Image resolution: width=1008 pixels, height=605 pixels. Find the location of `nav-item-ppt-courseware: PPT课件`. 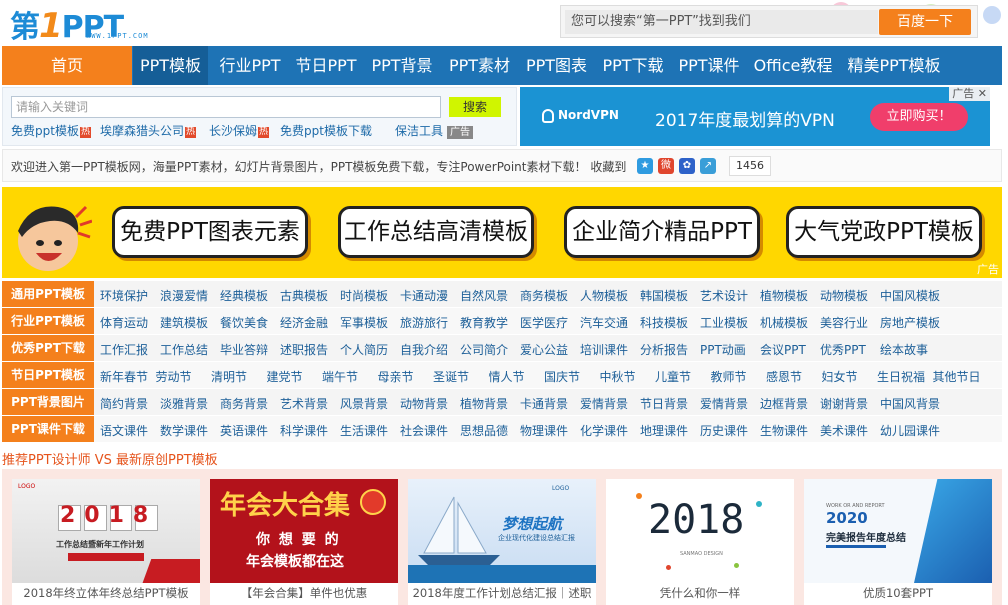

nav-item-ppt-courseware: PPT课件 is located at coordinates (709, 65).